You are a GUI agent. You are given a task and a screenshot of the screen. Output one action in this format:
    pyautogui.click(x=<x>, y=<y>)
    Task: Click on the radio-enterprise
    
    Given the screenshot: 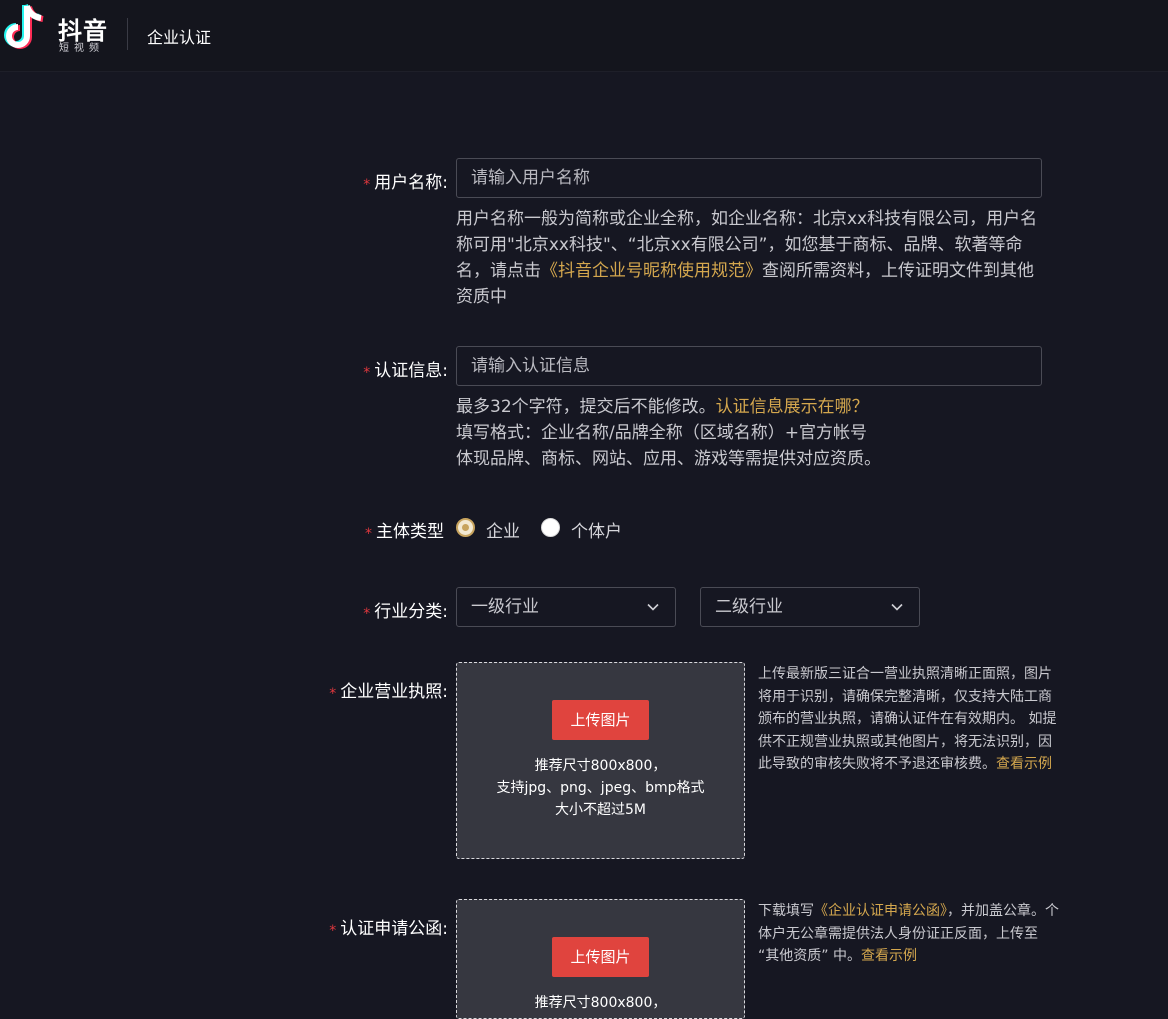 What is the action you would take?
    pyautogui.click(x=465, y=527)
    